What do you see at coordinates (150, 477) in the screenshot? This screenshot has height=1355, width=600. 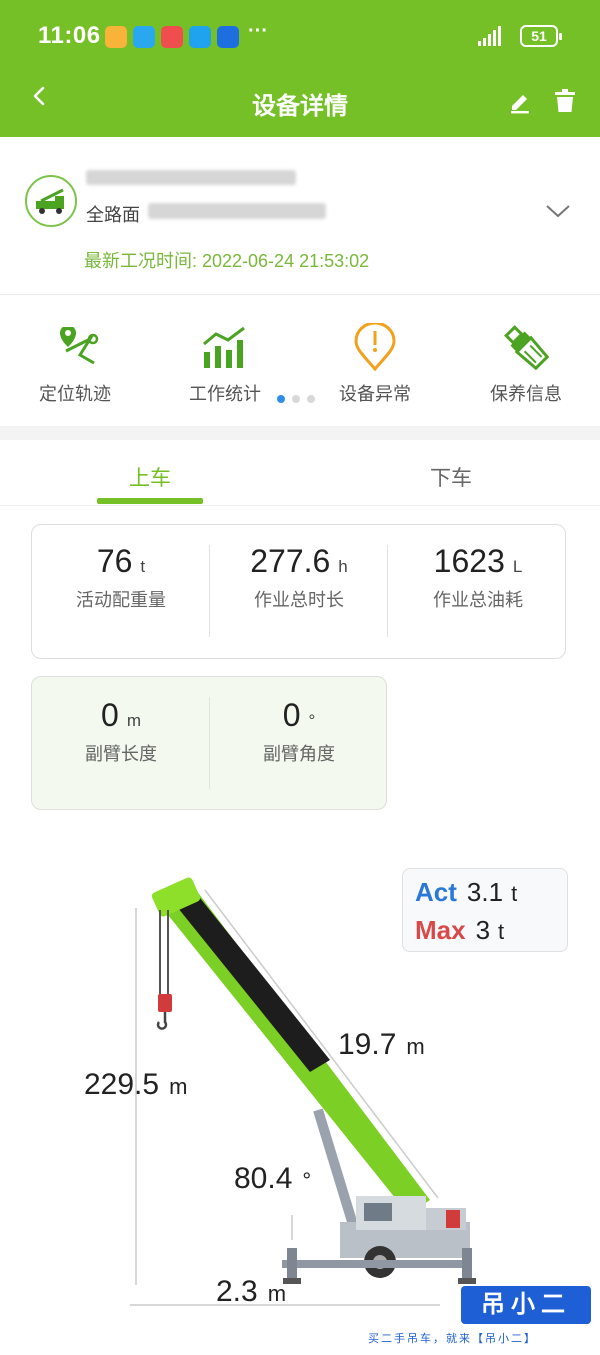 I see `tab-upper: 上车` at bounding box center [150, 477].